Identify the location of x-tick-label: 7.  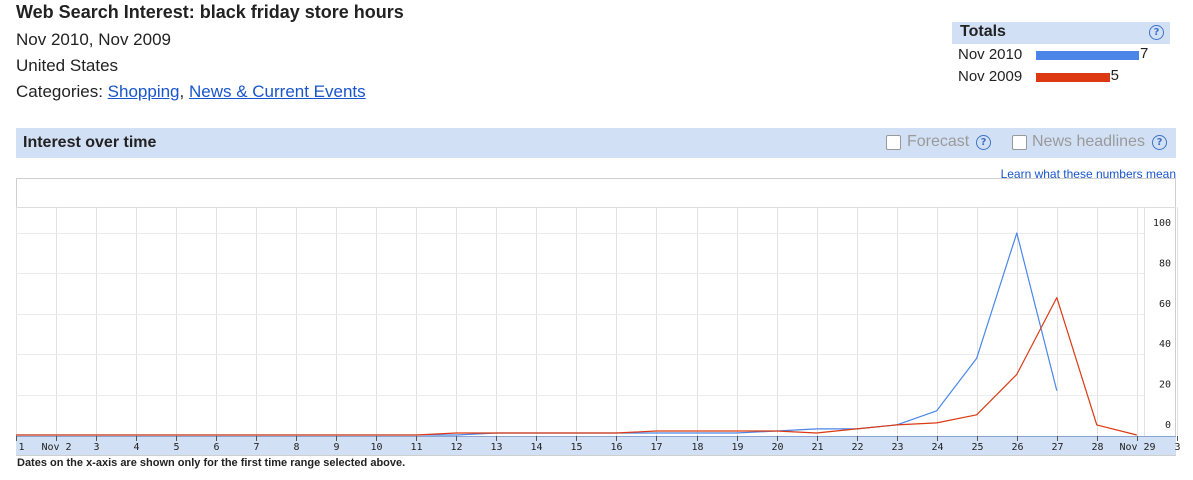
(256, 447).